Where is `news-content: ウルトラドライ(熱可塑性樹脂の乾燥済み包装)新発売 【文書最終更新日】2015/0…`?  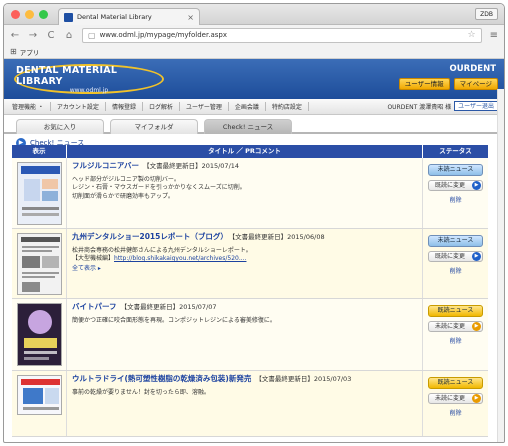 news-content: ウルトラドライ(熱可塑性樹脂の乾燥済み包装)新発売 【文書最終更新日】2015/0… is located at coordinates (245, 403).